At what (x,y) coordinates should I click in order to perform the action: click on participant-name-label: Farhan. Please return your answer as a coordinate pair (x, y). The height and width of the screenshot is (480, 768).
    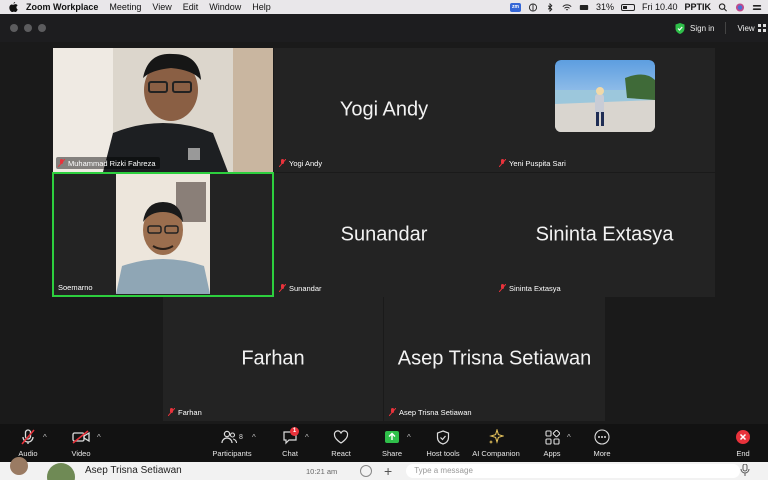
    Looking at the image, I should click on (186, 412).